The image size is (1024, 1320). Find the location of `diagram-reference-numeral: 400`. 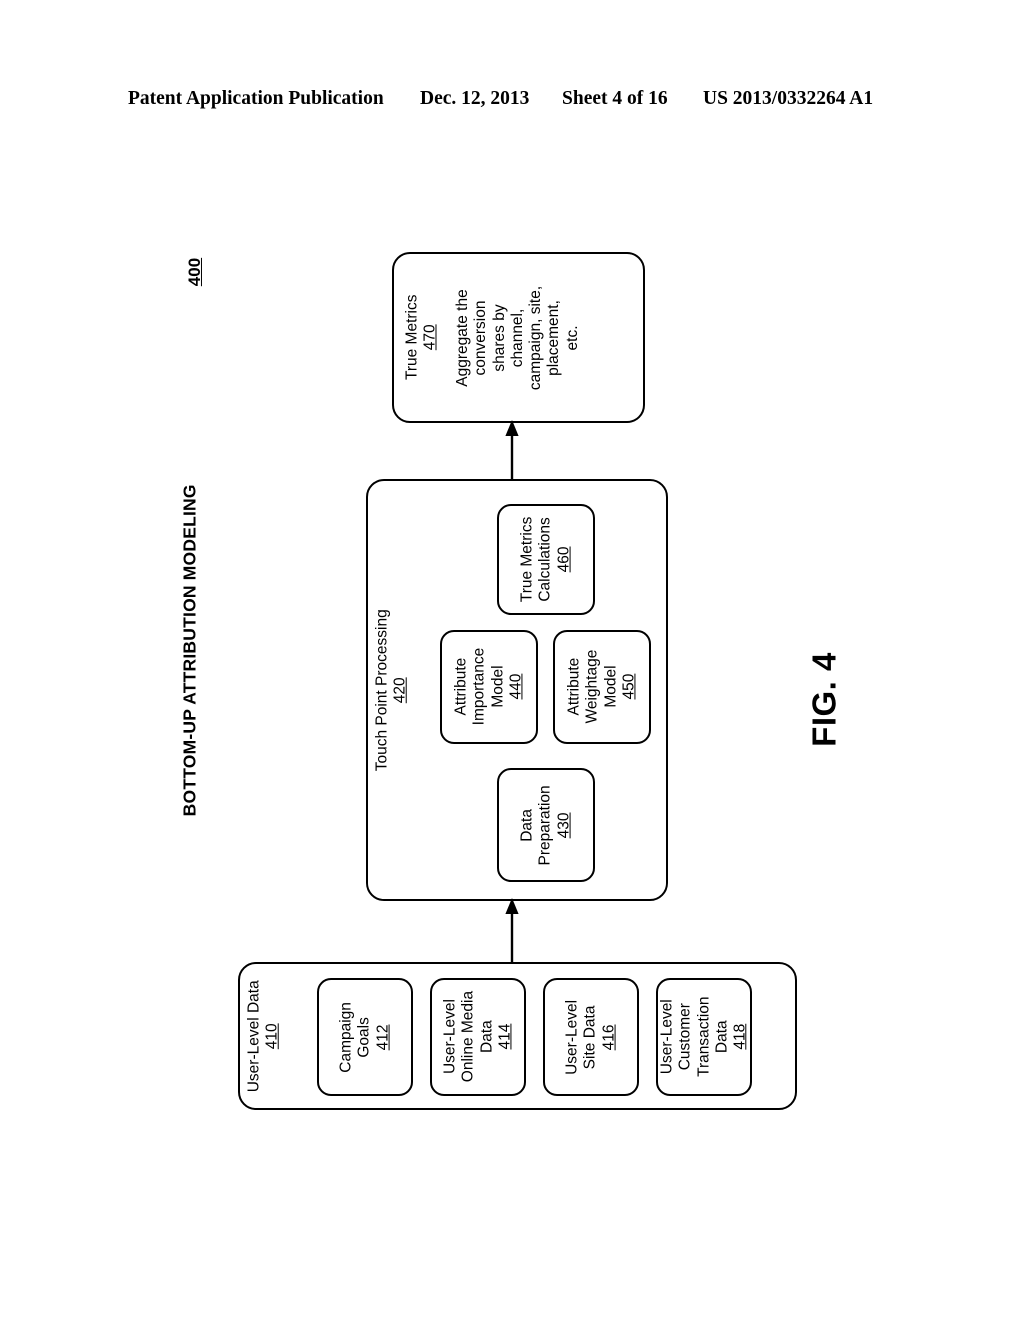

diagram-reference-numeral: 400 is located at coordinates (195, 272).